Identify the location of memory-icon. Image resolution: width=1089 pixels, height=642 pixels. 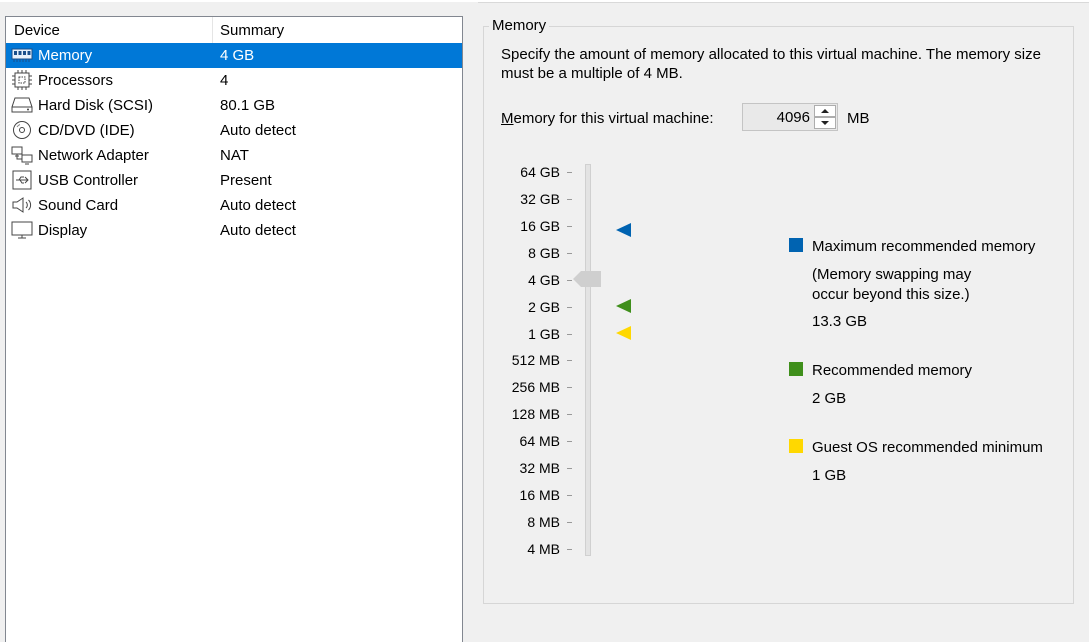
(22, 55).